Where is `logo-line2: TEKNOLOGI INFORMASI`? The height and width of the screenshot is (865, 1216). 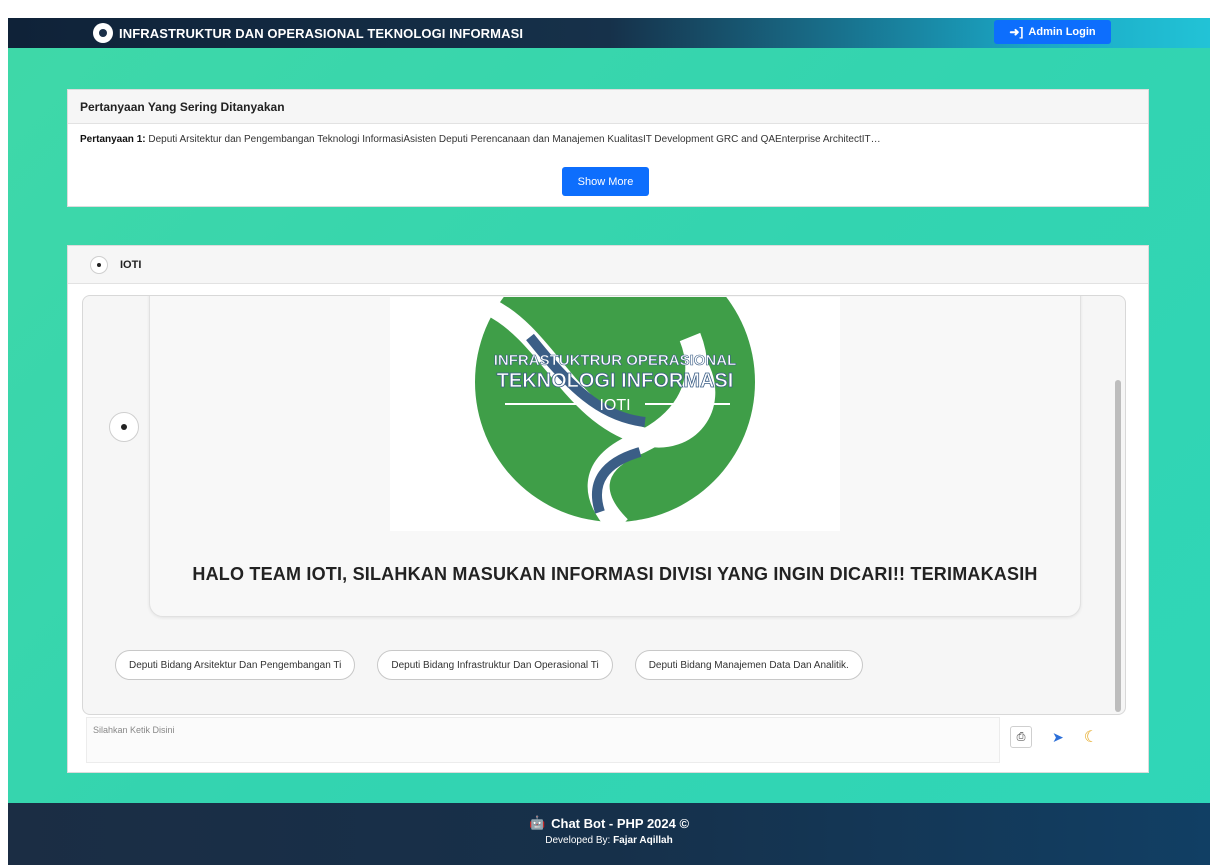
logo-line2: TEKNOLOGI INFORMASI is located at coordinates (615, 381).